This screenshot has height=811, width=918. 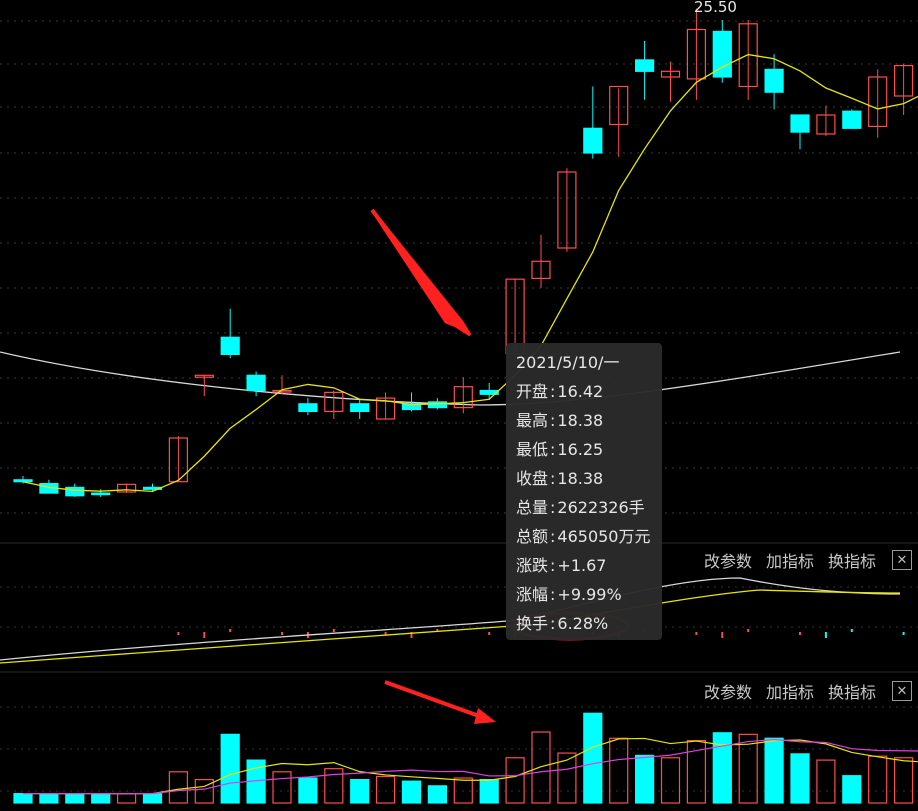 What do you see at coordinates (569, 594) in the screenshot?
I see `tooltip-row-change-pct: 涨幅: +9.99%` at bounding box center [569, 594].